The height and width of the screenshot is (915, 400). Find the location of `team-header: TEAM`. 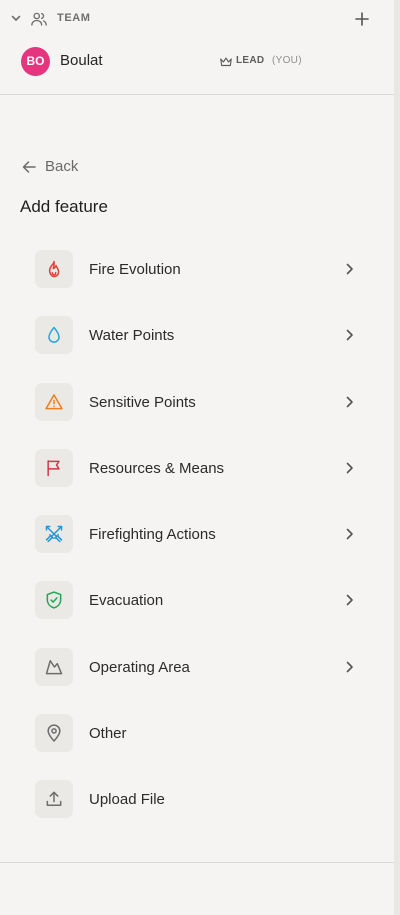

team-header: TEAM is located at coordinates (196, 19).